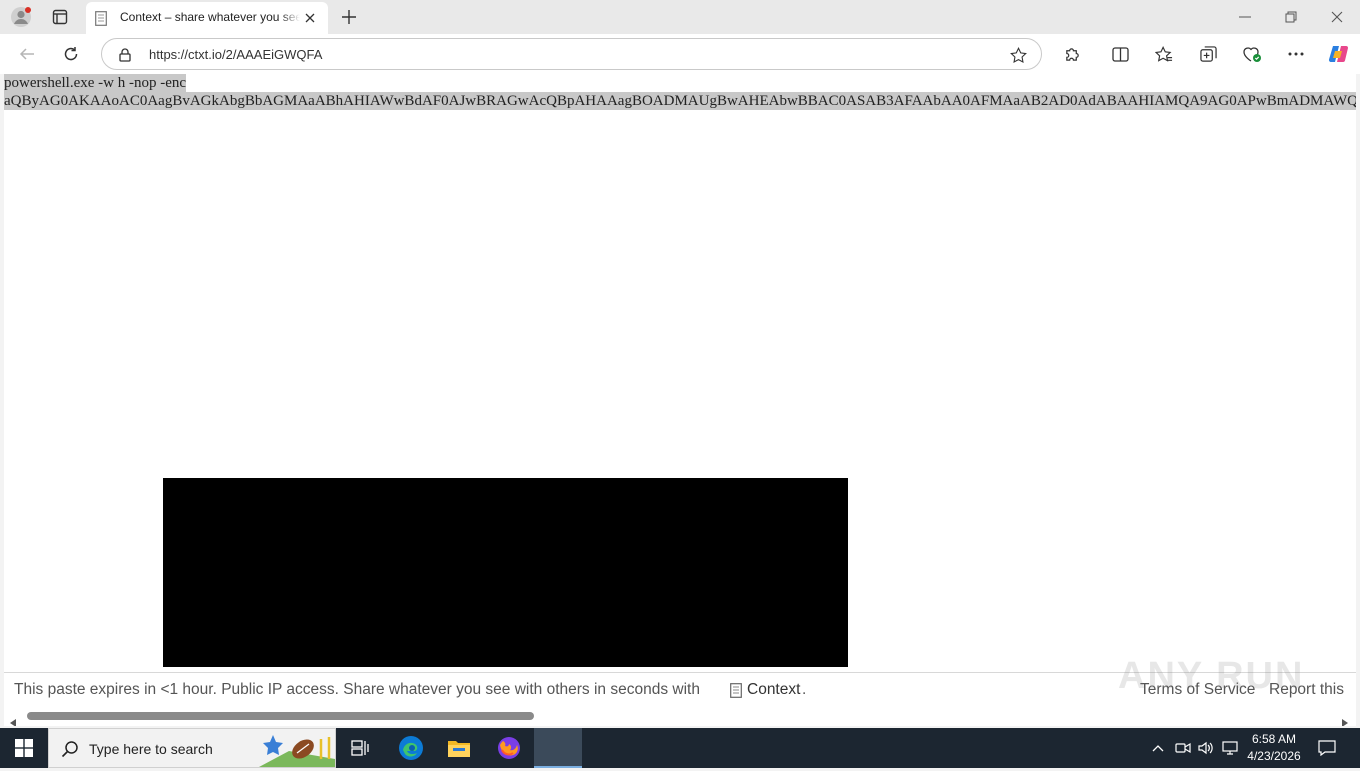 The image size is (1360, 771). I want to click on network-icon, so click(1230, 748).